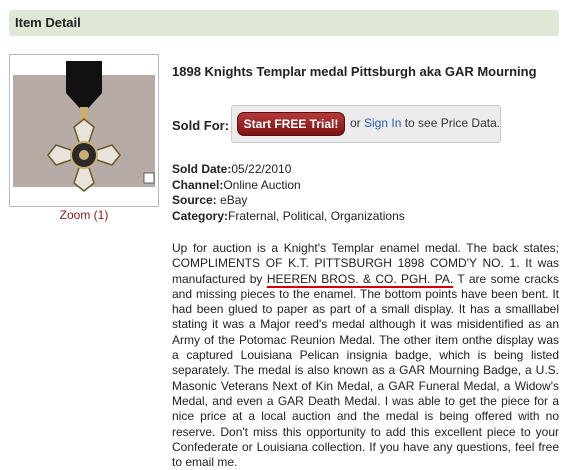 This screenshot has height=470, width=580. What do you see at coordinates (288, 201) in the screenshot?
I see `source-row: Source: eBay` at bounding box center [288, 201].